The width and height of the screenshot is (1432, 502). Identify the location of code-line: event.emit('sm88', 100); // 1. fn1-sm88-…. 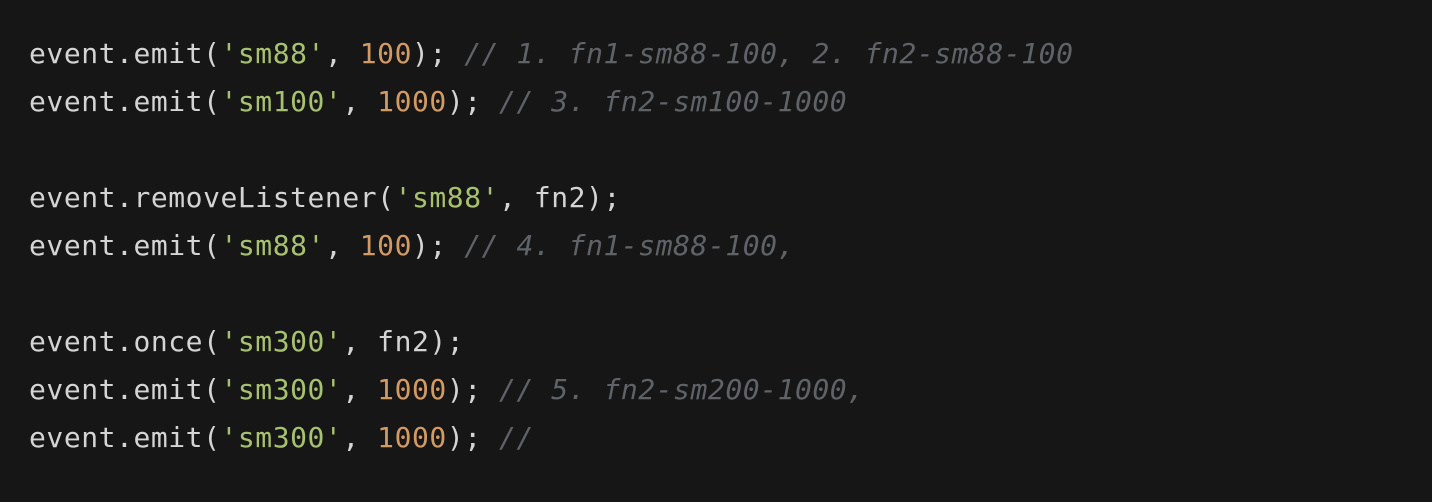
(730, 54).